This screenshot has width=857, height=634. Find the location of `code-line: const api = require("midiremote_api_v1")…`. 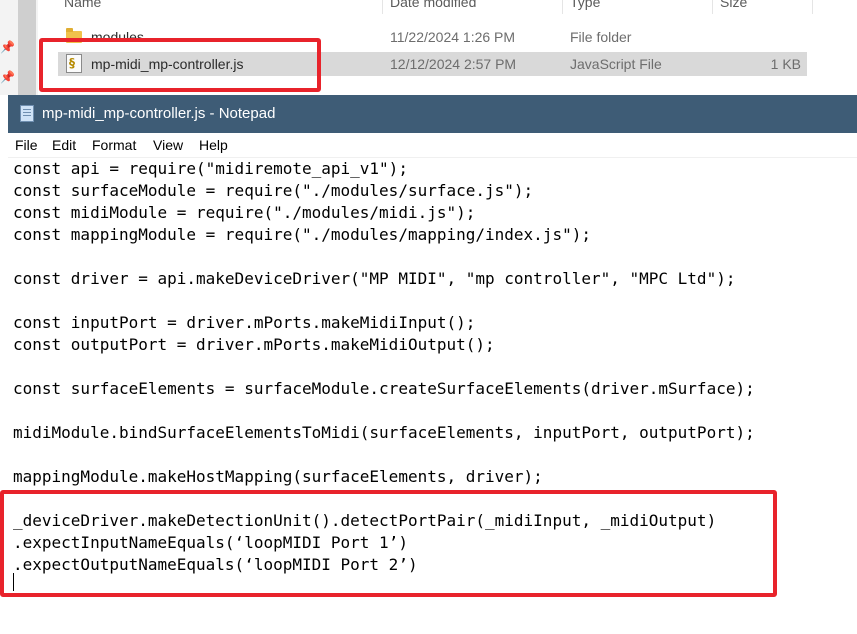

code-line: const api = require("midiremote_api_v1")… is located at coordinates (210, 168).